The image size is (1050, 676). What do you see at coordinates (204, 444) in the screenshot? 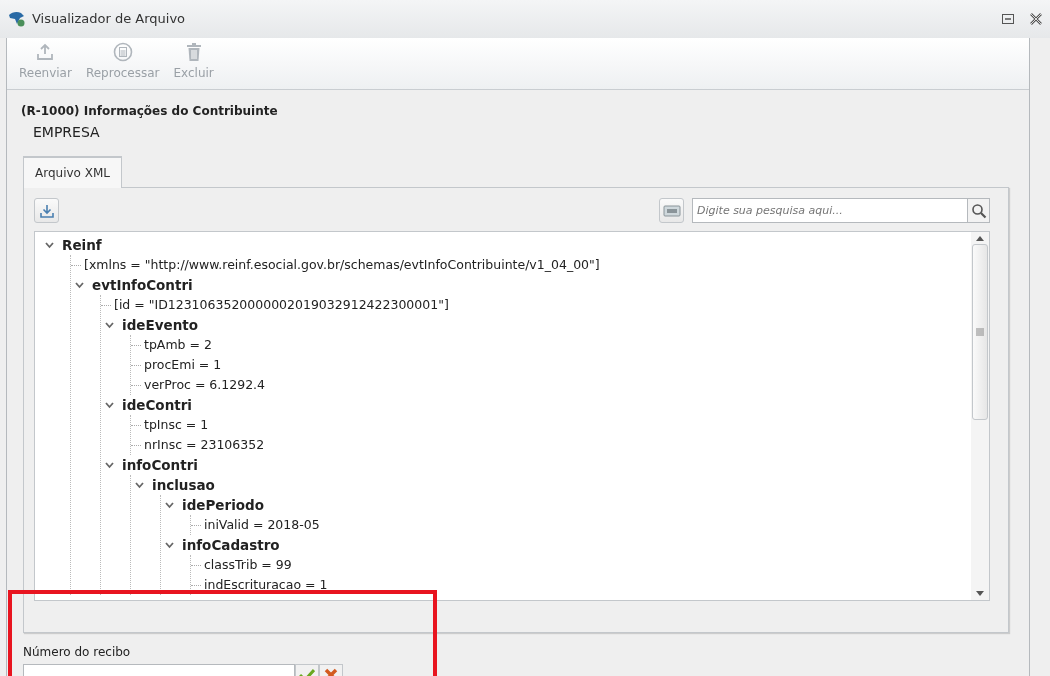
I see `tree-value: nrInsc = 23106352` at bounding box center [204, 444].